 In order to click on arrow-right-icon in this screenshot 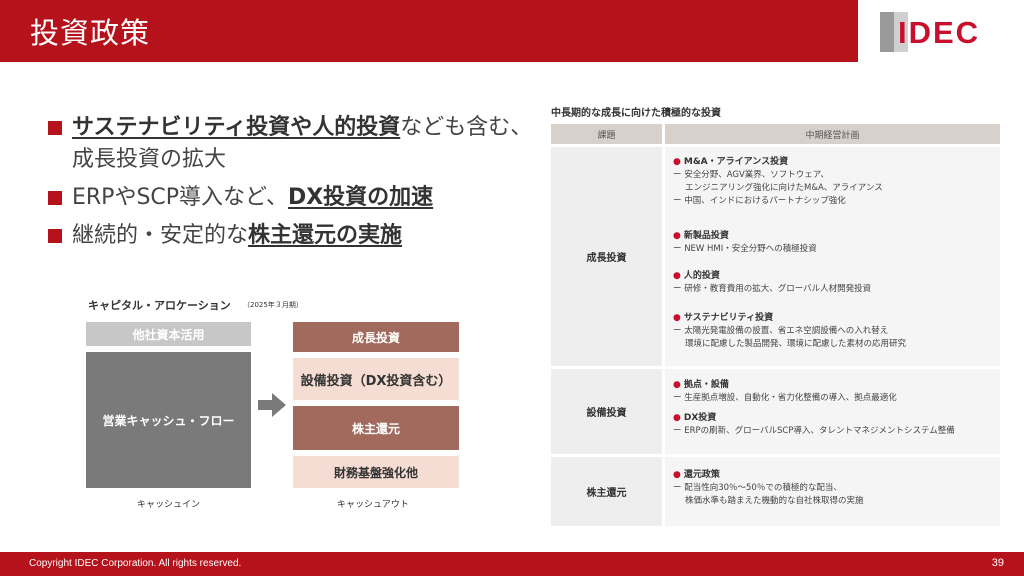, I will do `click(272, 405)`.